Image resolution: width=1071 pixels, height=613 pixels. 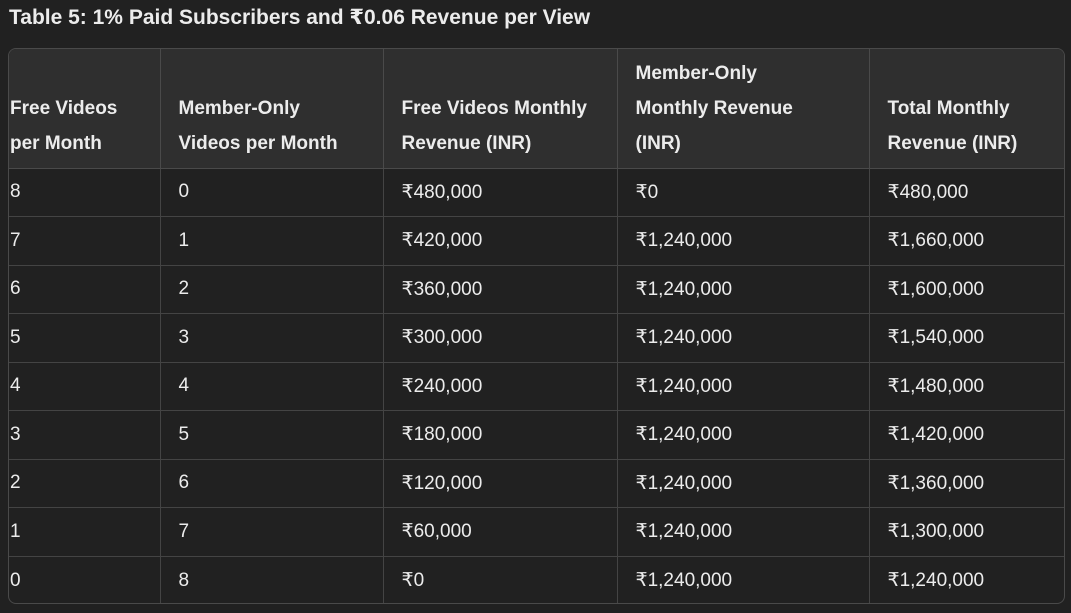 I want to click on header-line: (INR), so click(x=658, y=143).